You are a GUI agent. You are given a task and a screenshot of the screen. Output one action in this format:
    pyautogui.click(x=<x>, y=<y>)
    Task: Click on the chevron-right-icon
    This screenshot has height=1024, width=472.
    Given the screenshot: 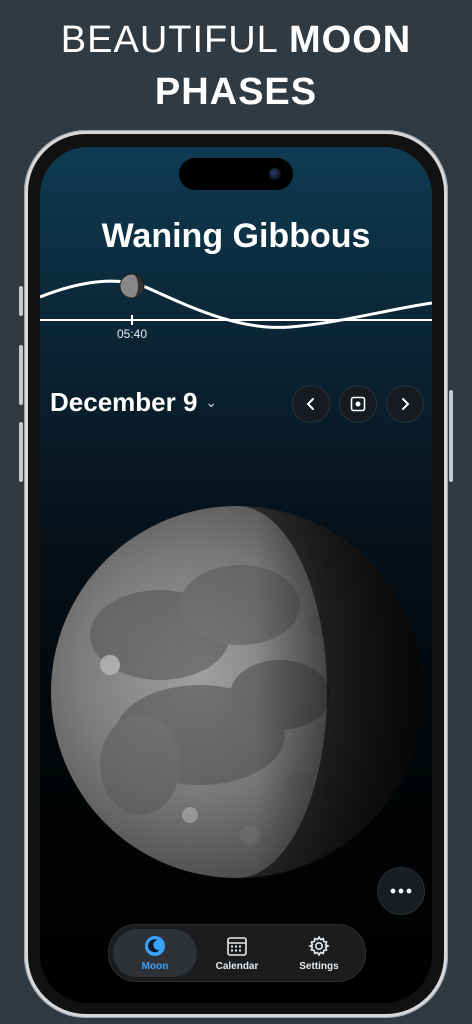 What is the action you would take?
    pyautogui.click(x=406, y=404)
    